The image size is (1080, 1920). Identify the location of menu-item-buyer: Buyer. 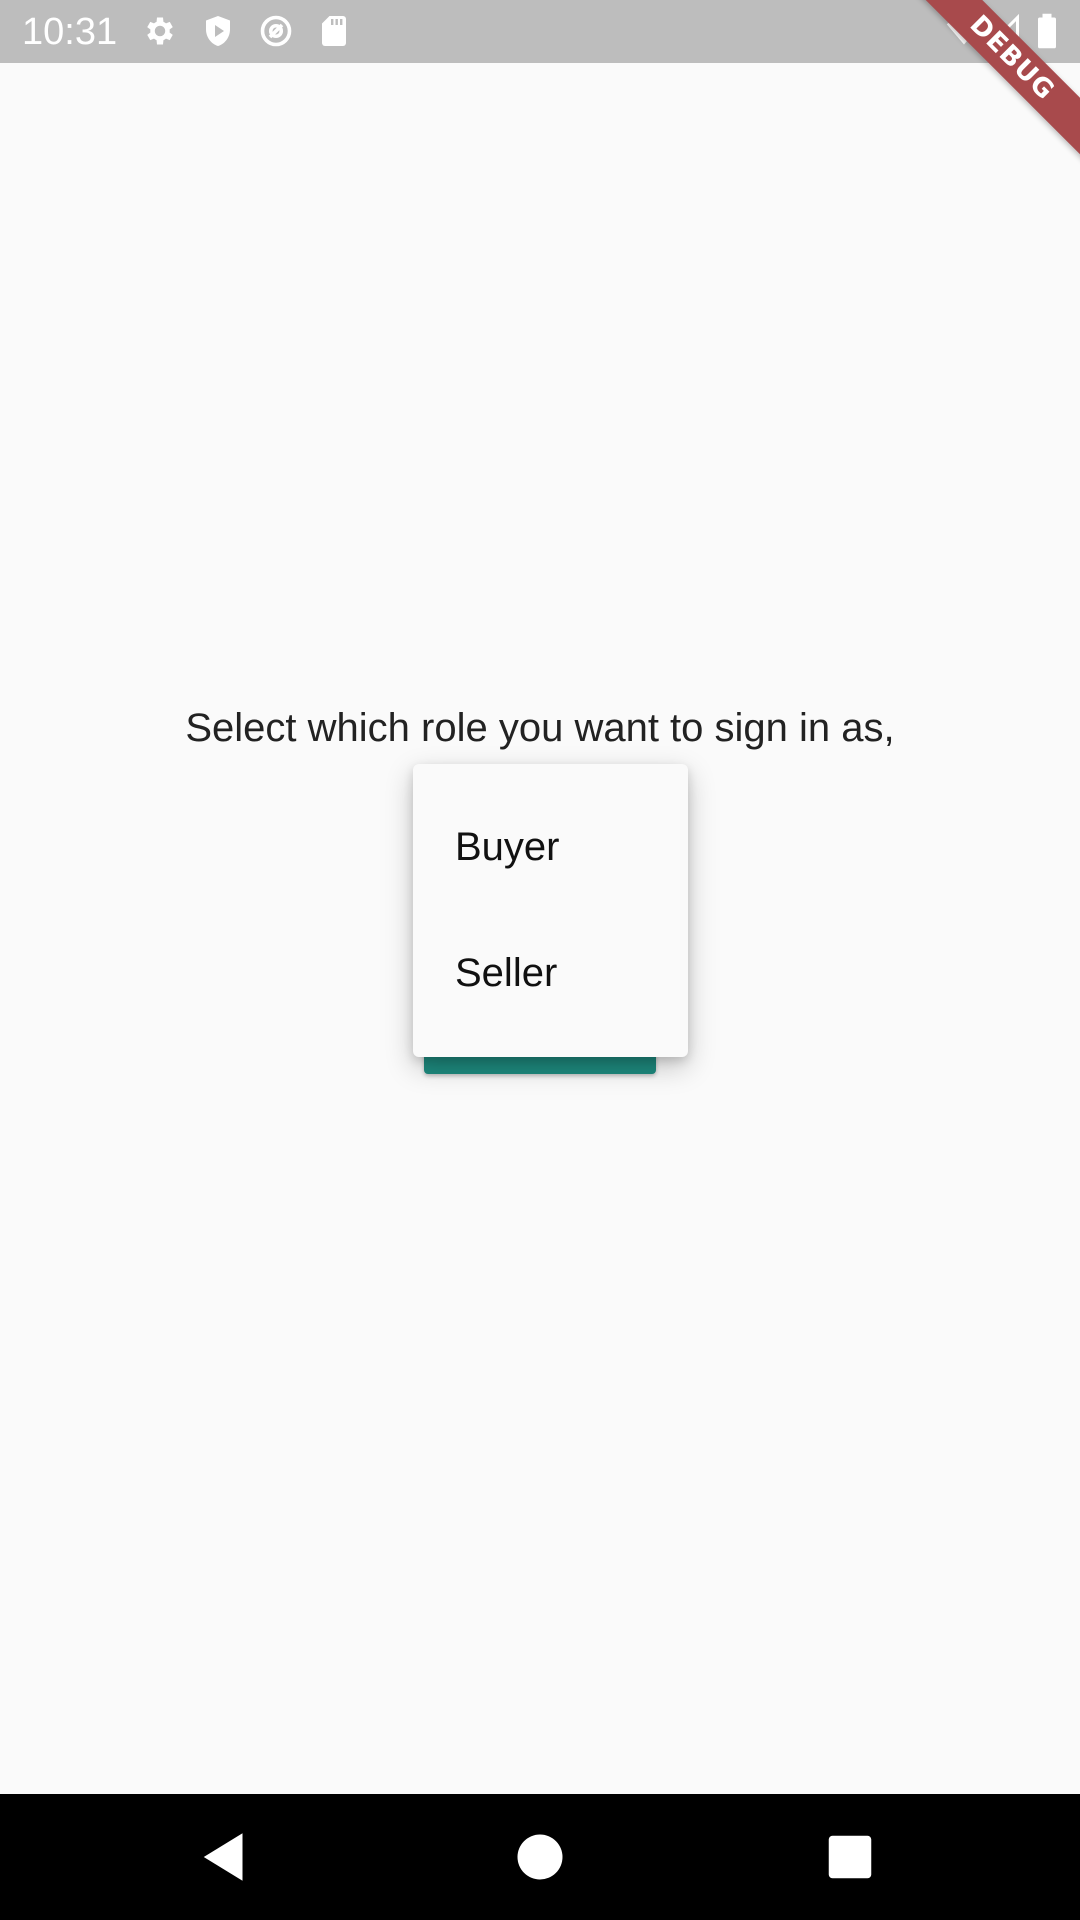
(550, 847).